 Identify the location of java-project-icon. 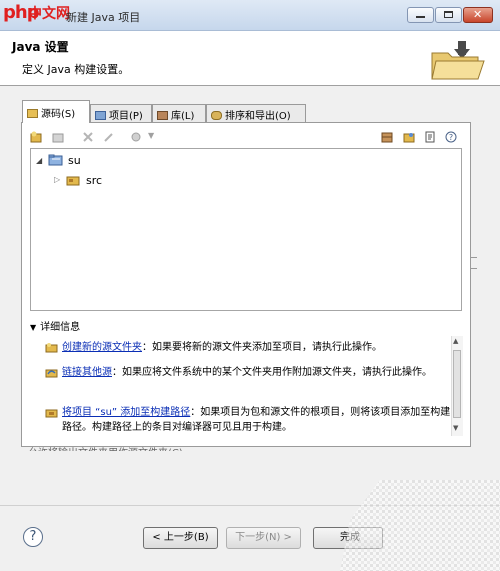
(55, 160).